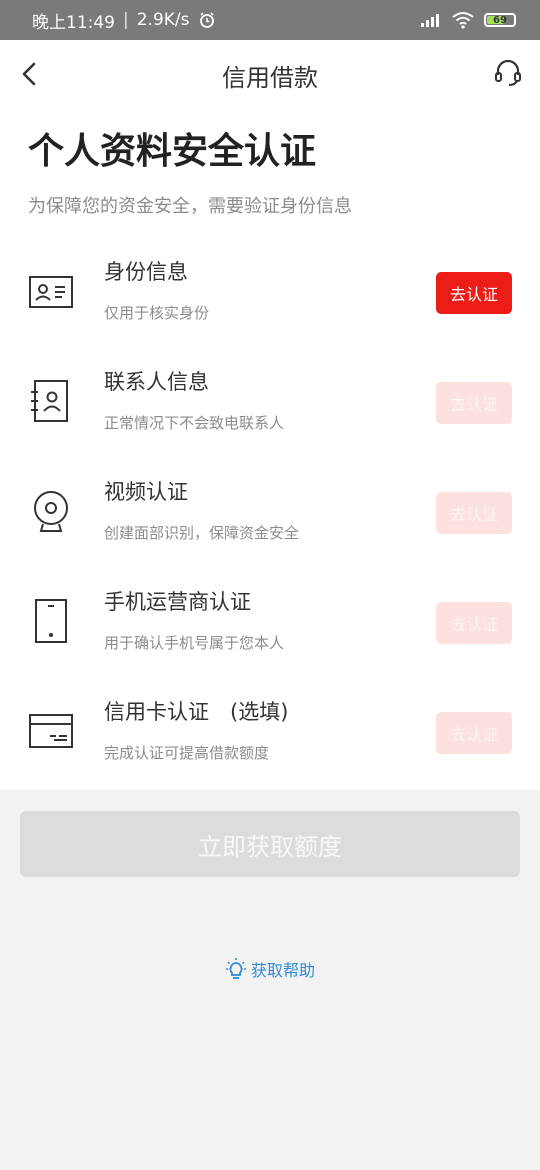  Describe the element at coordinates (194, 423) in the screenshot. I see `auth-item-desc: 正常情况下不会致电联系人` at that location.